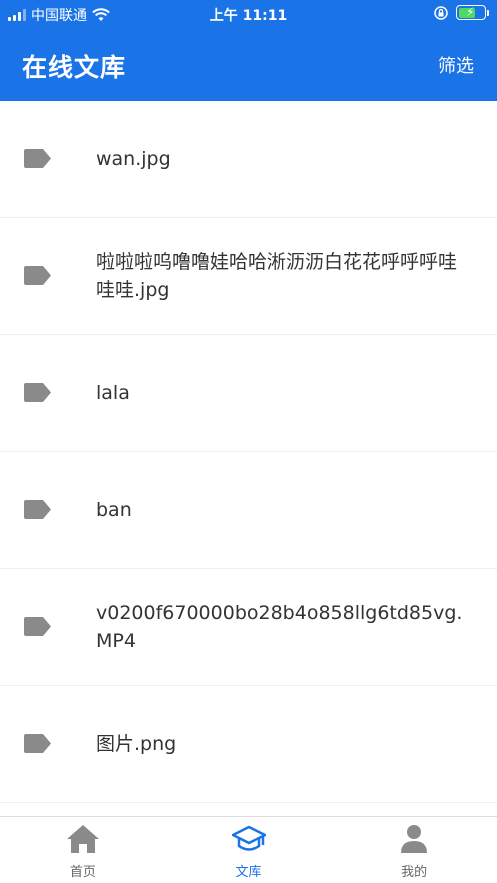  I want to click on status-time: 上午 11:11, so click(248, 16).